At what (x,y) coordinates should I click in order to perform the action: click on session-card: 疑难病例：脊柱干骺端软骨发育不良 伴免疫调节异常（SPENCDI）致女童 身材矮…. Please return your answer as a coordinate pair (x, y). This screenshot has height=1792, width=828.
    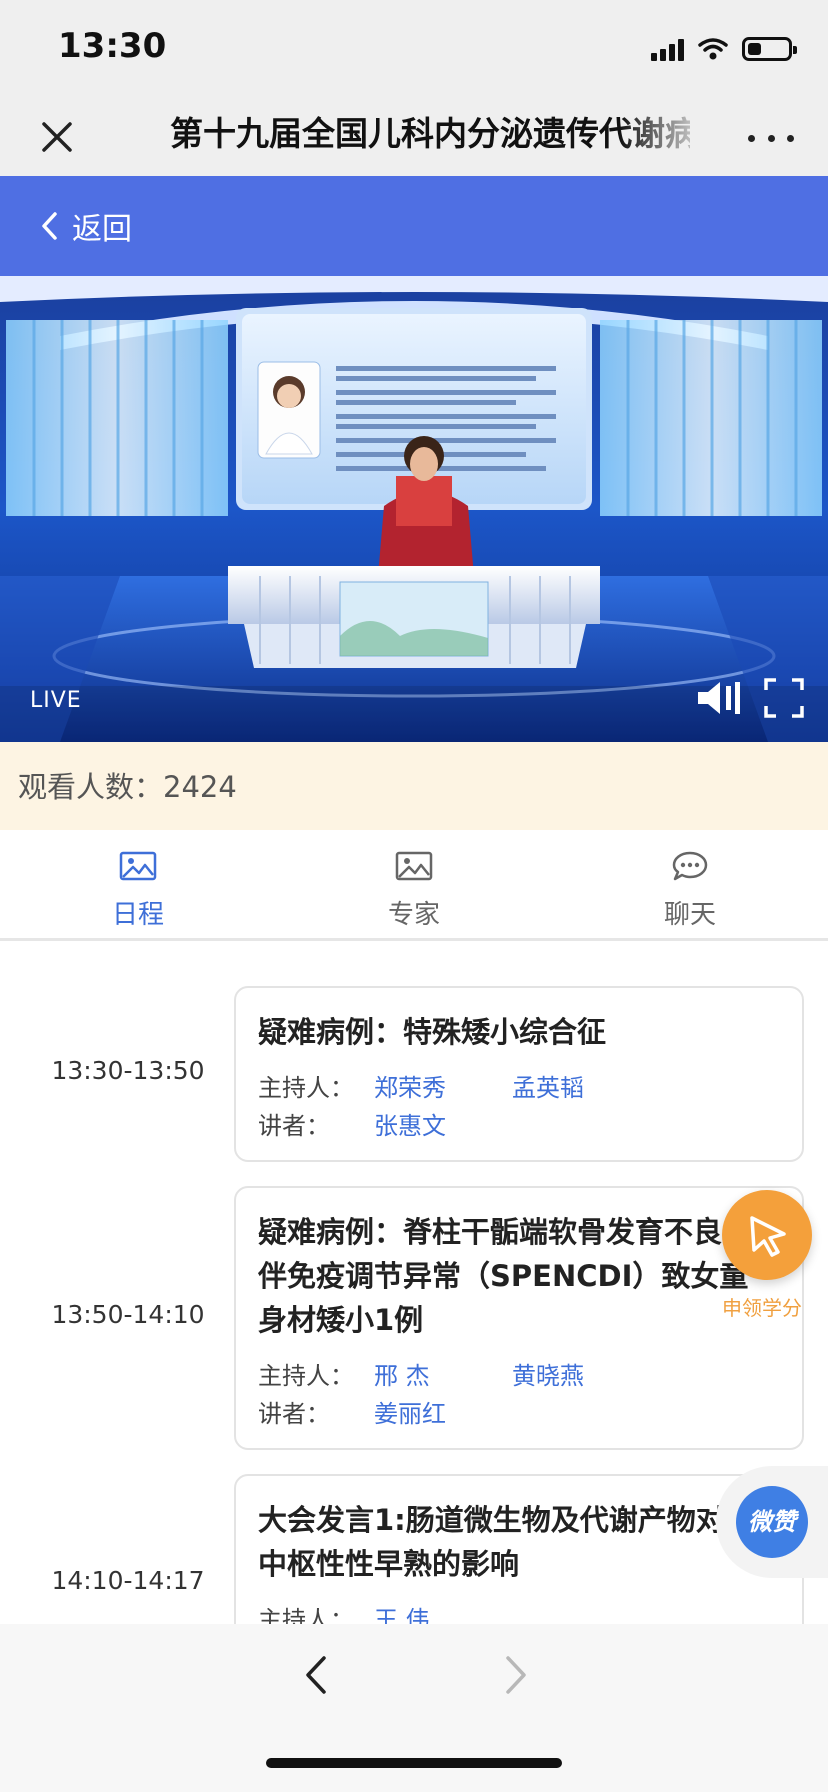
    Looking at the image, I should click on (519, 1318).